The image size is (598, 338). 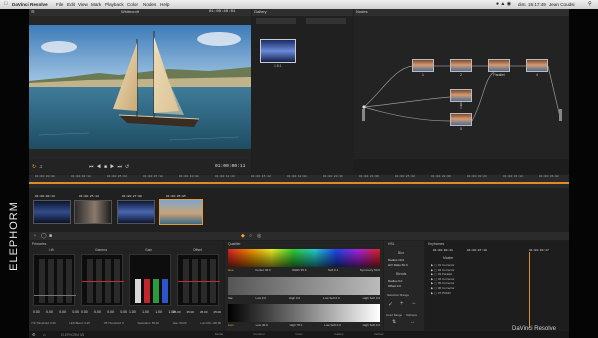 What do you see at coordinates (441, 176) in the screenshot?
I see `ruler-tc: 01:00:28:09` at bounding box center [441, 176].